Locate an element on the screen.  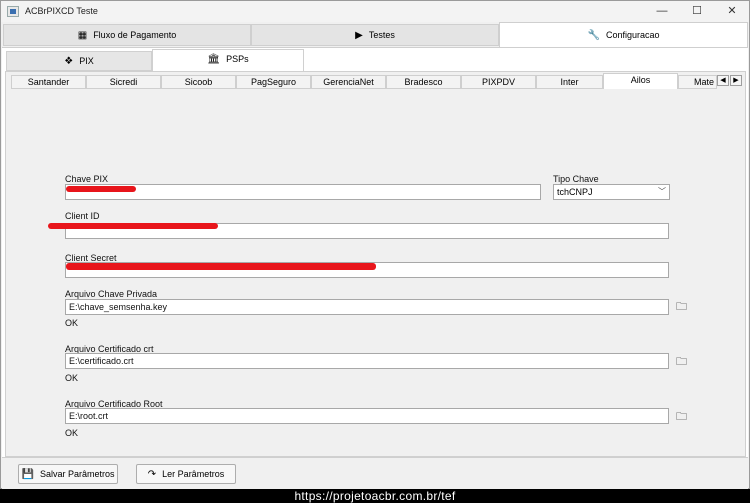
app-icon is located at coordinates (13, 11).